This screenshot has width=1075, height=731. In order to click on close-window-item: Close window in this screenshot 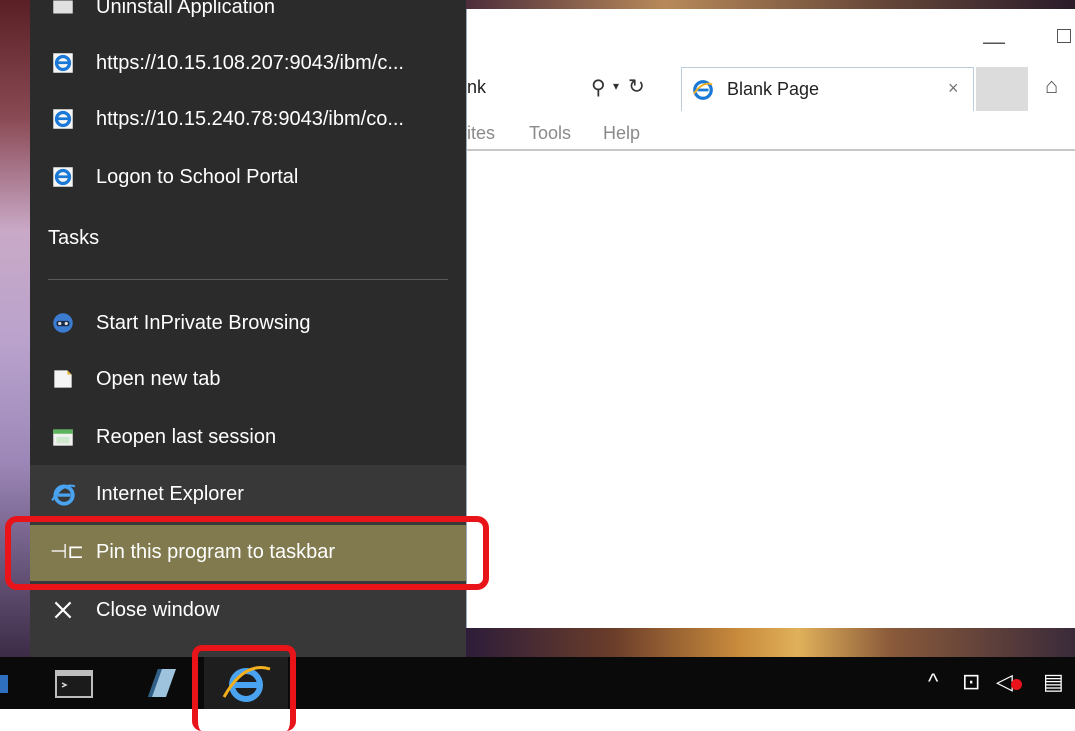, I will do `click(248, 611)`.